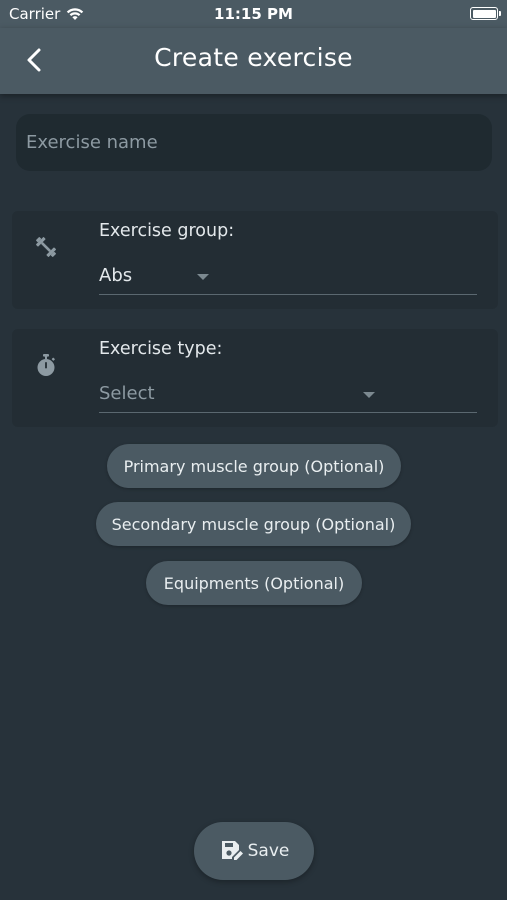  I want to click on save-button: Save, so click(254, 851).